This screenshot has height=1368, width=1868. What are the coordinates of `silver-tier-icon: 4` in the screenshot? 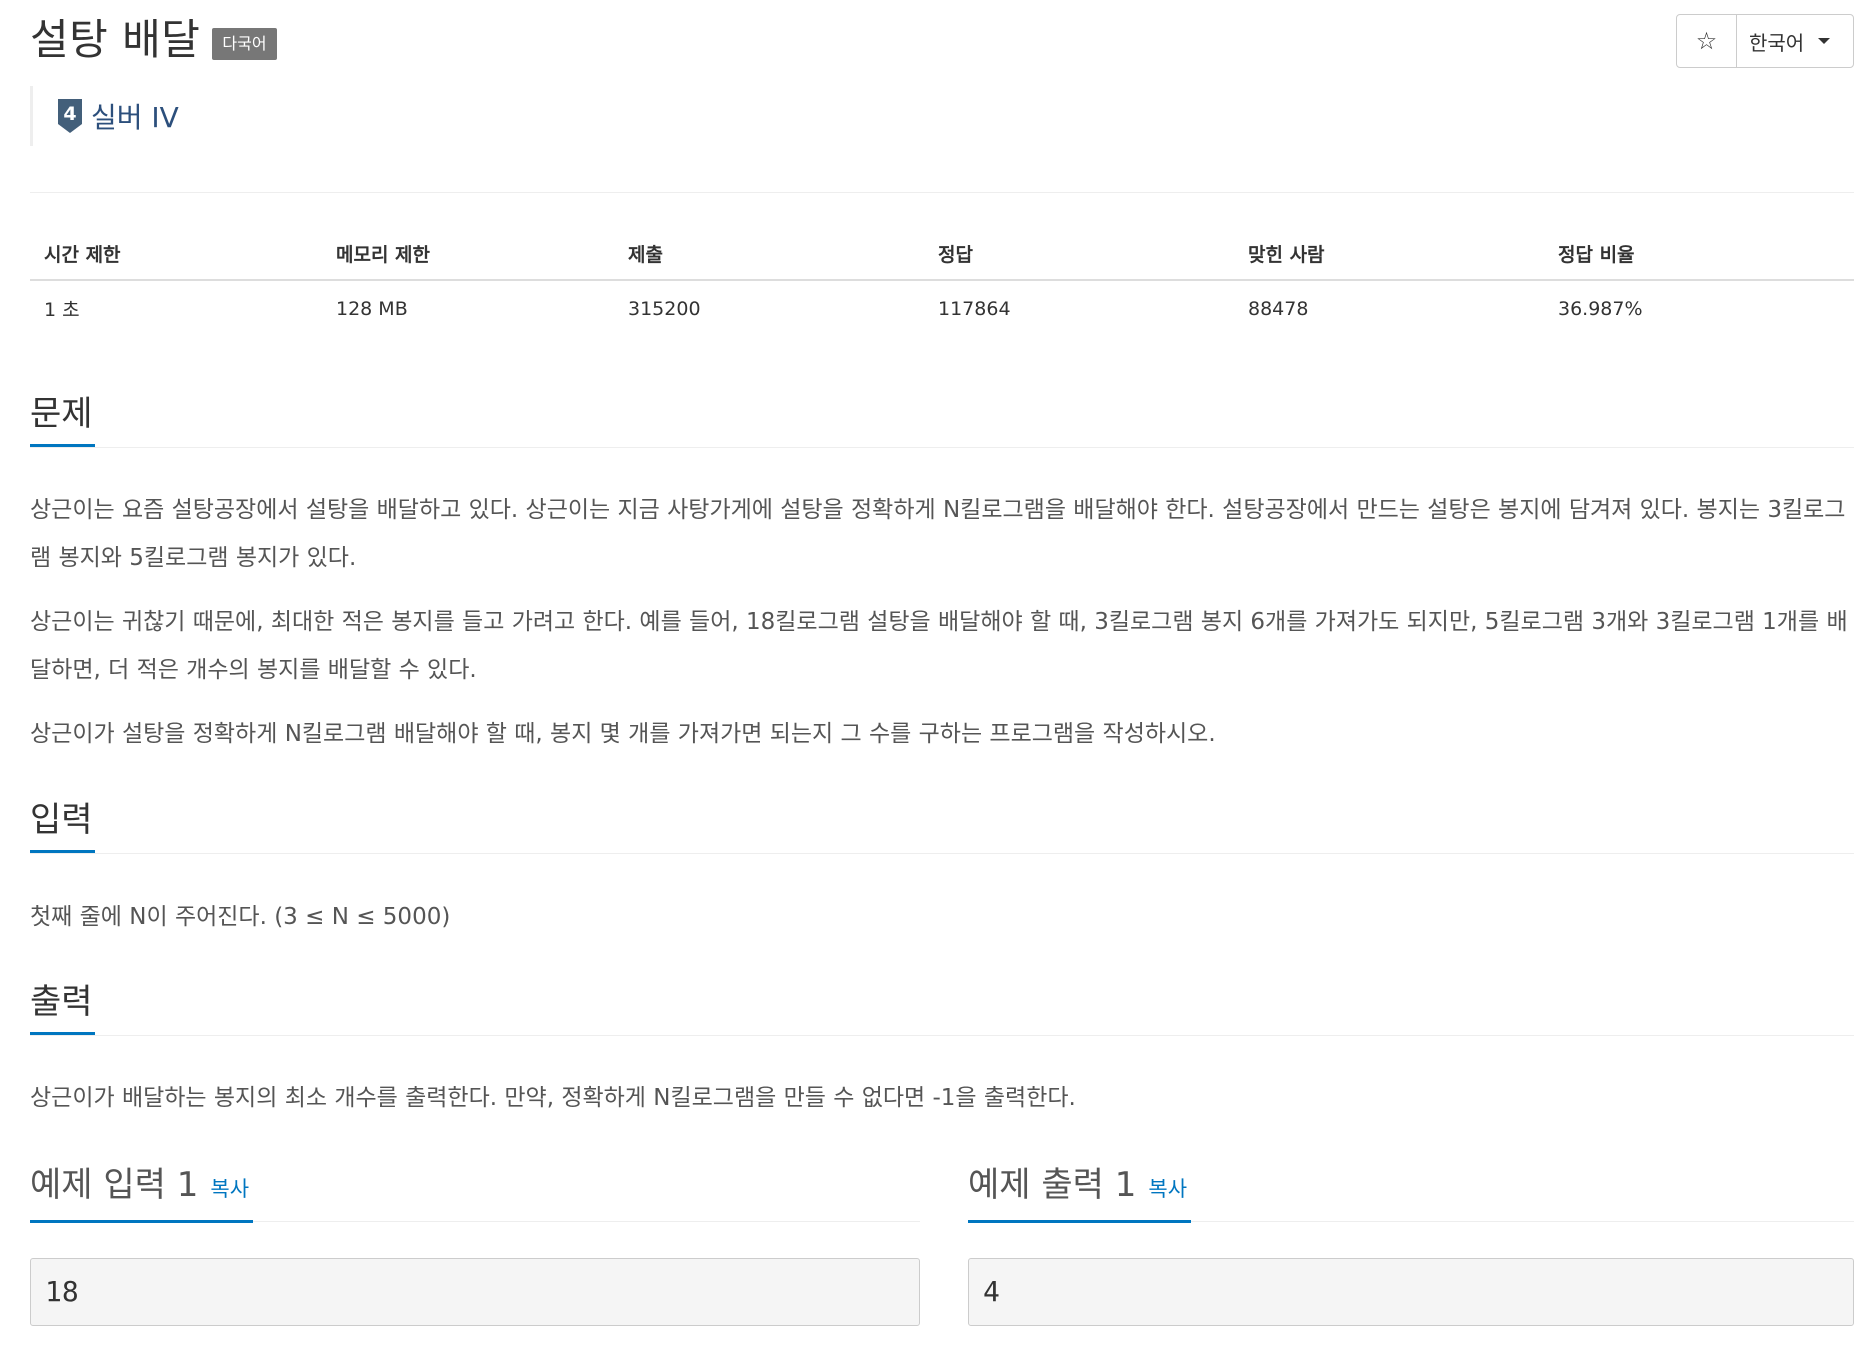 It's located at (70, 116).